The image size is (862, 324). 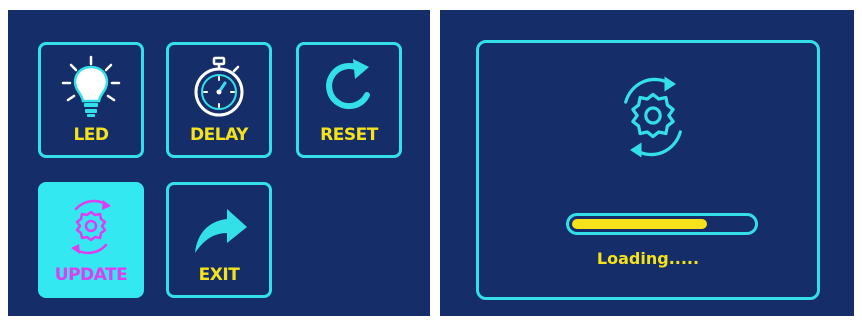 What do you see at coordinates (91, 135) in the screenshot?
I see `led-label: LED` at bounding box center [91, 135].